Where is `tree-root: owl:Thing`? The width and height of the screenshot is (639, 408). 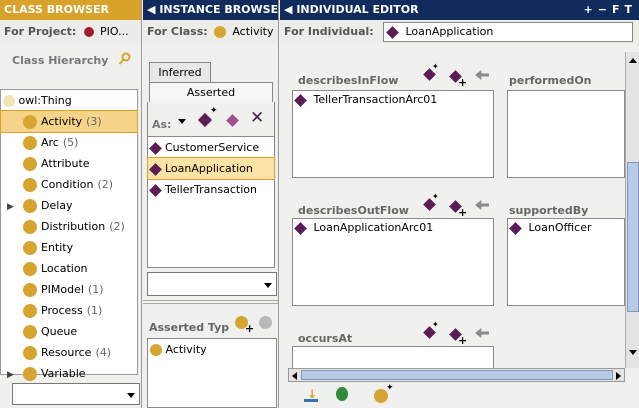
tree-root: owl:Thing is located at coordinates (69, 100).